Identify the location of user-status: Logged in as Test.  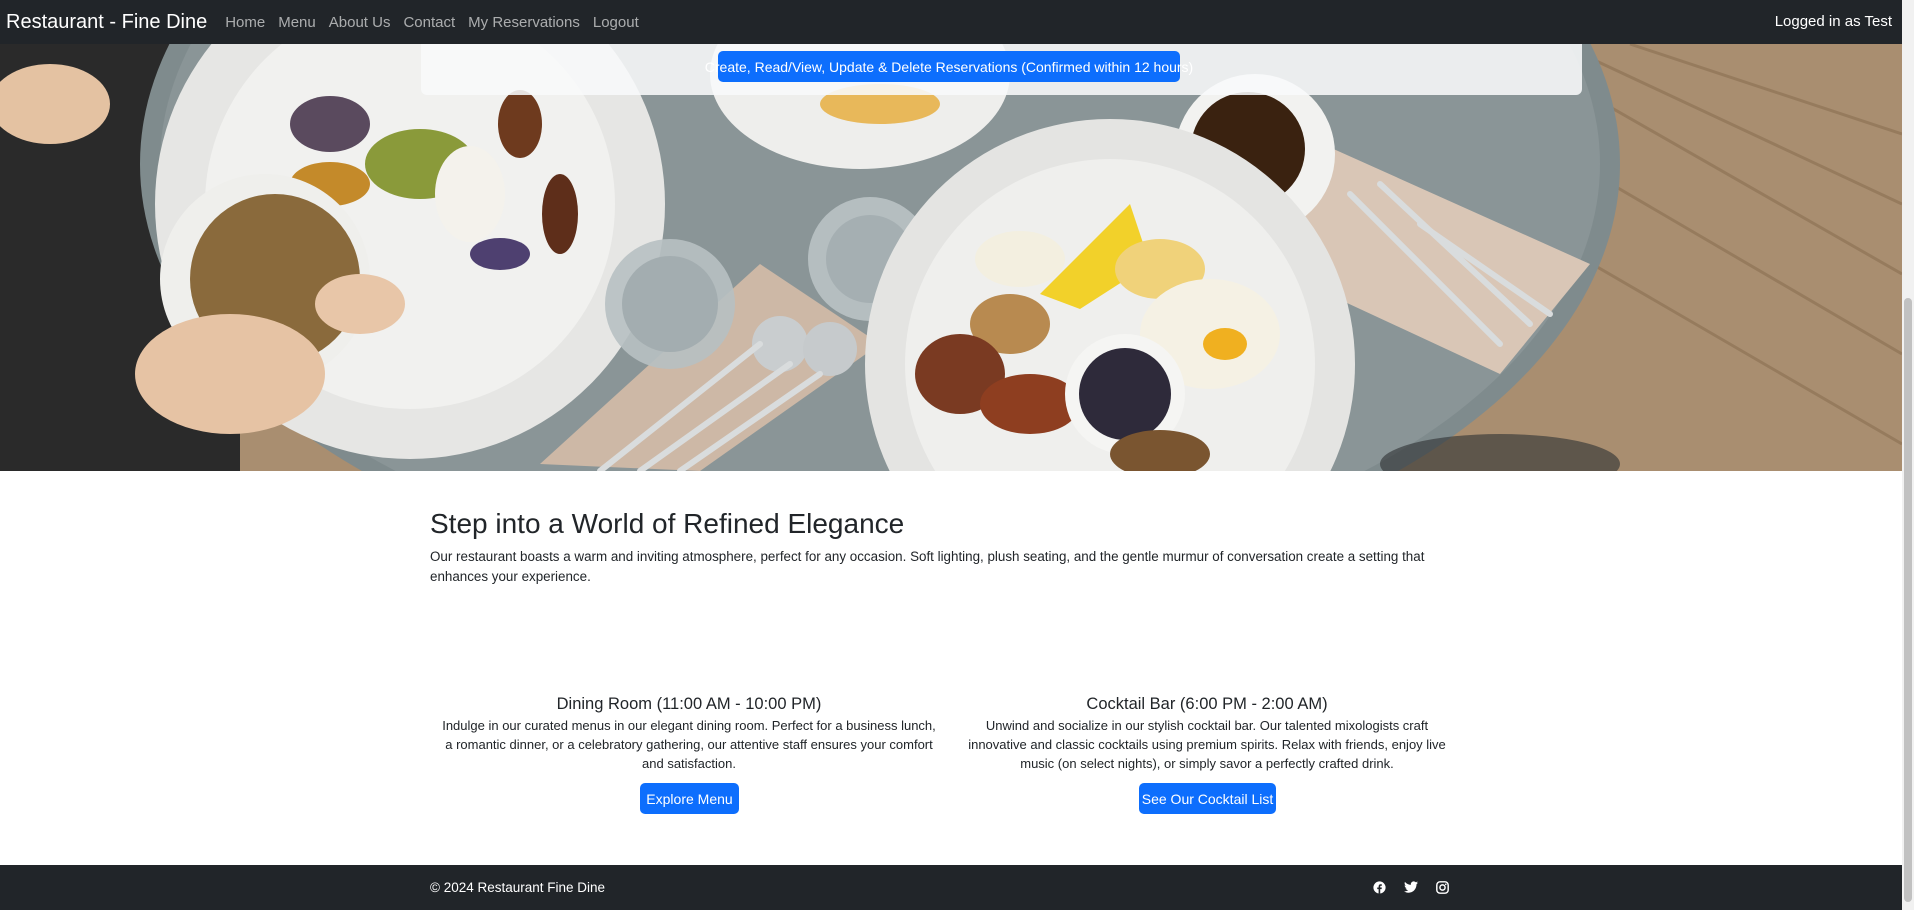
(1833, 21).